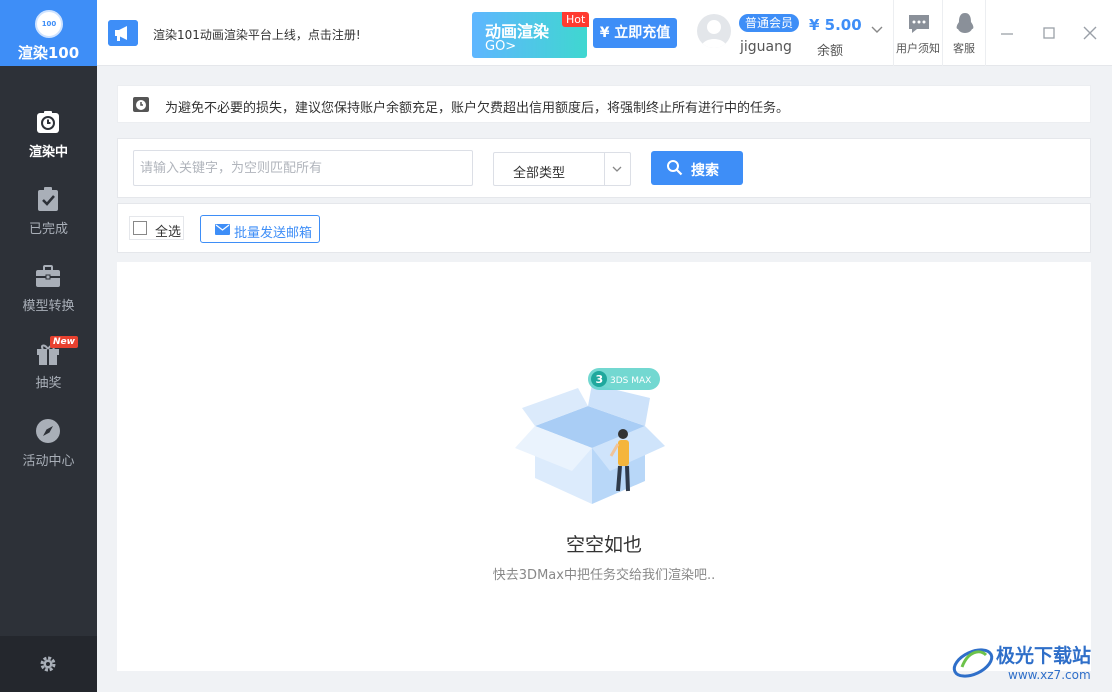 The image size is (1112, 692). Describe the element at coordinates (48, 53) in the screenshot. I see `app-name: 渲染100` at that location.